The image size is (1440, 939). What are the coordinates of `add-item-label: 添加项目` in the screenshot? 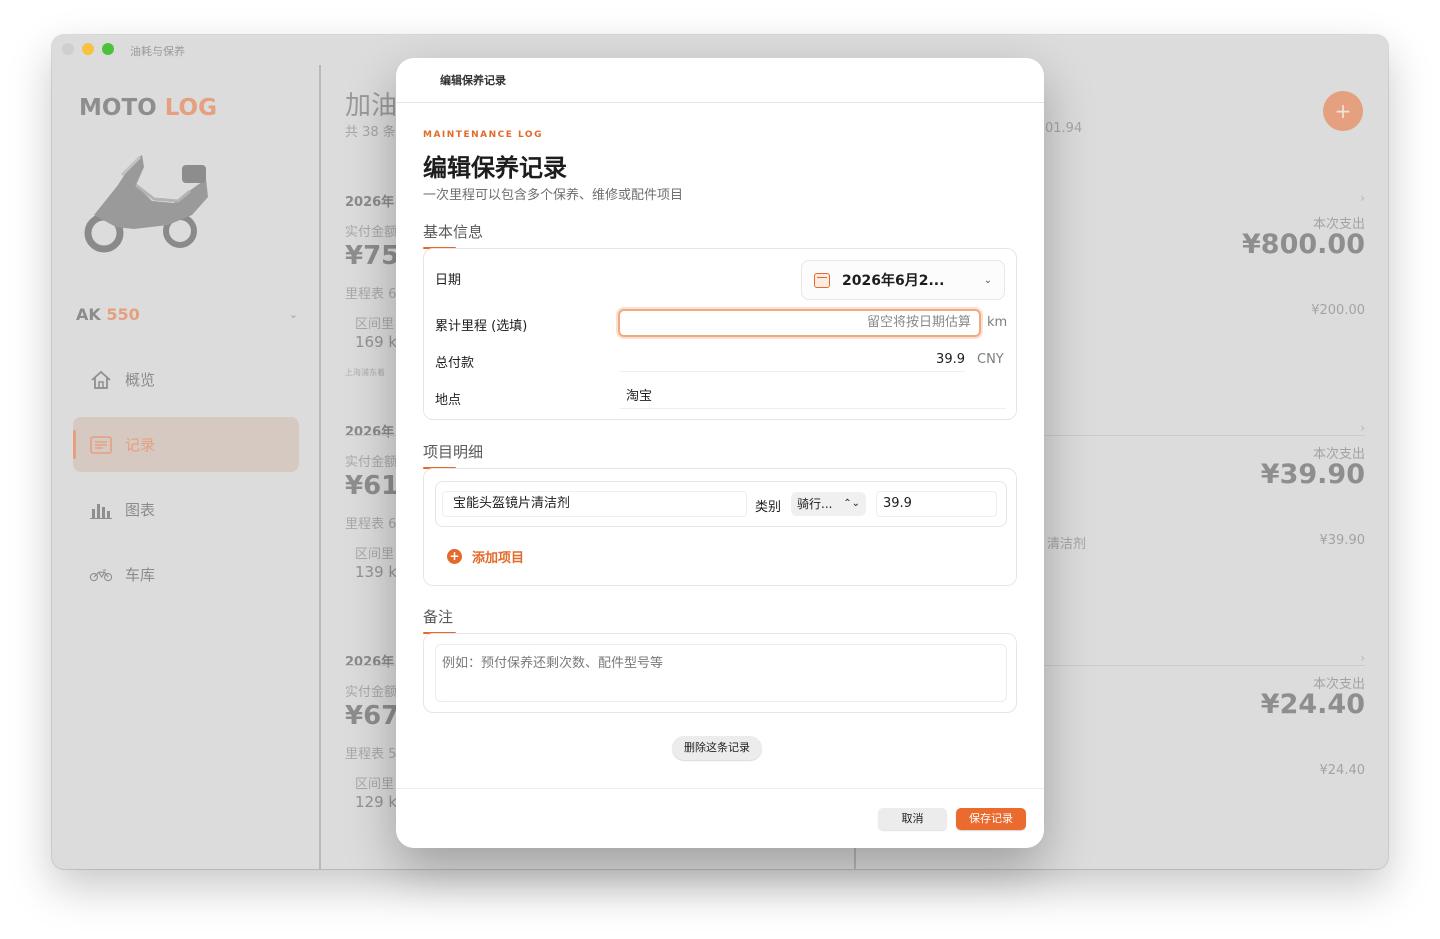 It's located at (498, 558).